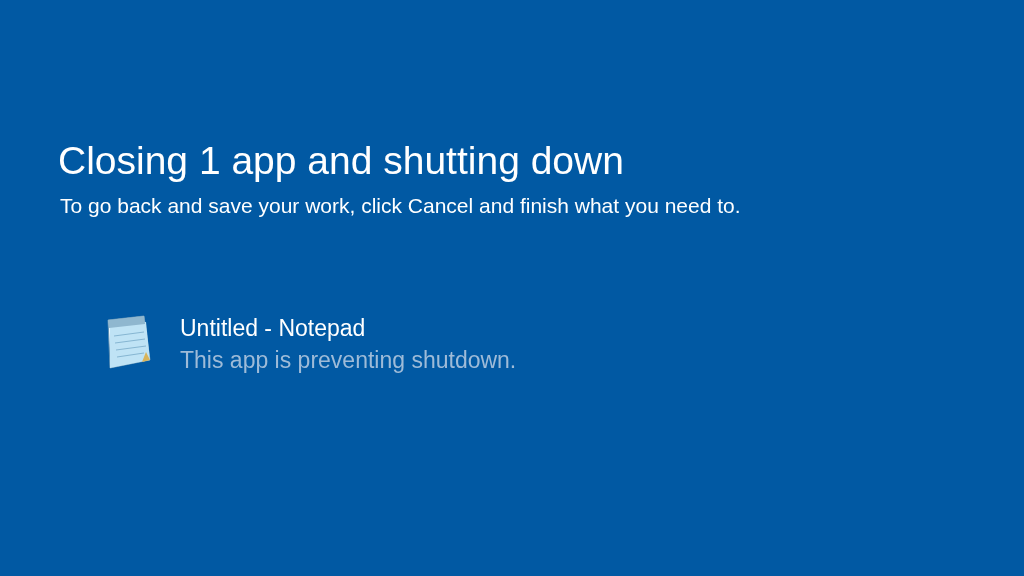 This screenshot has width=1024, height=576. Describe the element at coordinates (273, 328) in the screenshot. I see `app-name: Untitled - Notepad` at that location.